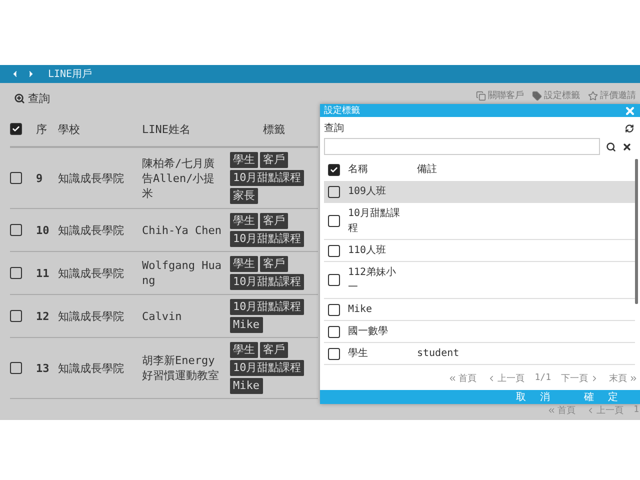 Image resolution: width=640 pixels, height=480 pixels. What do you see at coordinates (594, 378) in the screenshot?
I see `chevron-icon` at bounding box center [594, 378].